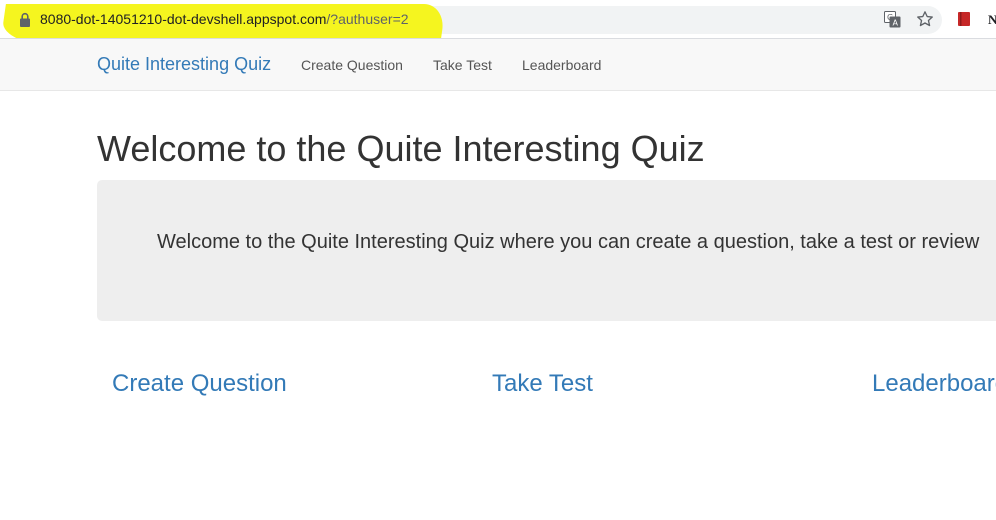 Image resolution: width=996 pixels, height=520 pixels. What do you see at coordinates (401, 148) in the screenshot?
I see `page-title: Welcome to the Quite Interesting Quiz` at bounding box center [401, 148].